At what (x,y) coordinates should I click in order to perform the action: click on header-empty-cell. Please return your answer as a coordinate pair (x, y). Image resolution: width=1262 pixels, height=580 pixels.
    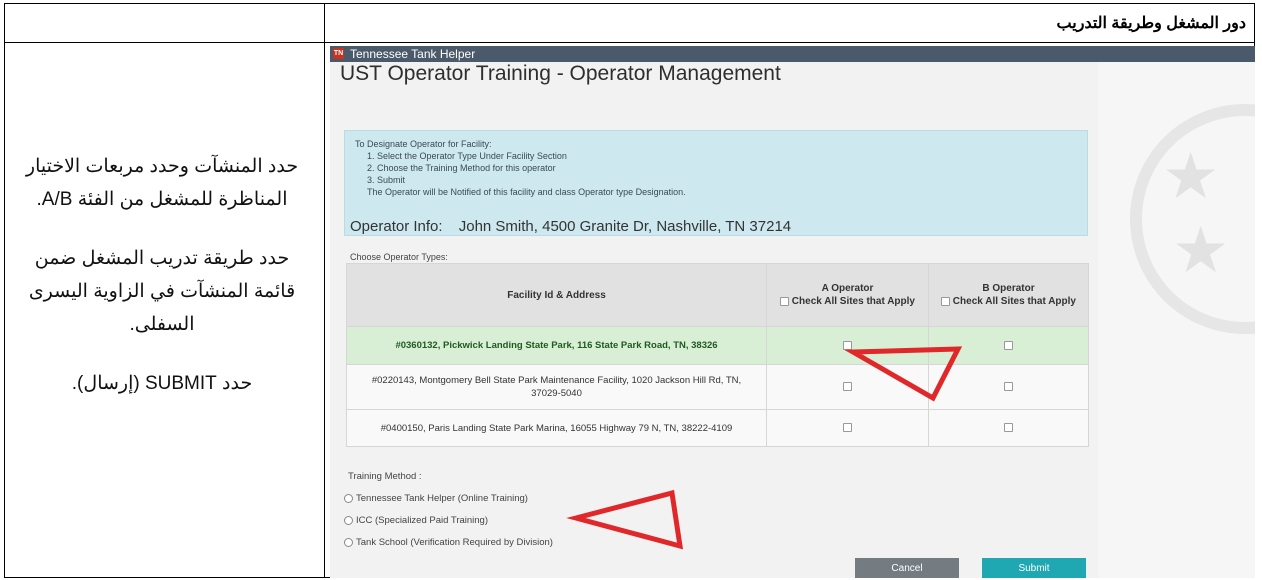
    Looking at the image, I should click on (164, 23).